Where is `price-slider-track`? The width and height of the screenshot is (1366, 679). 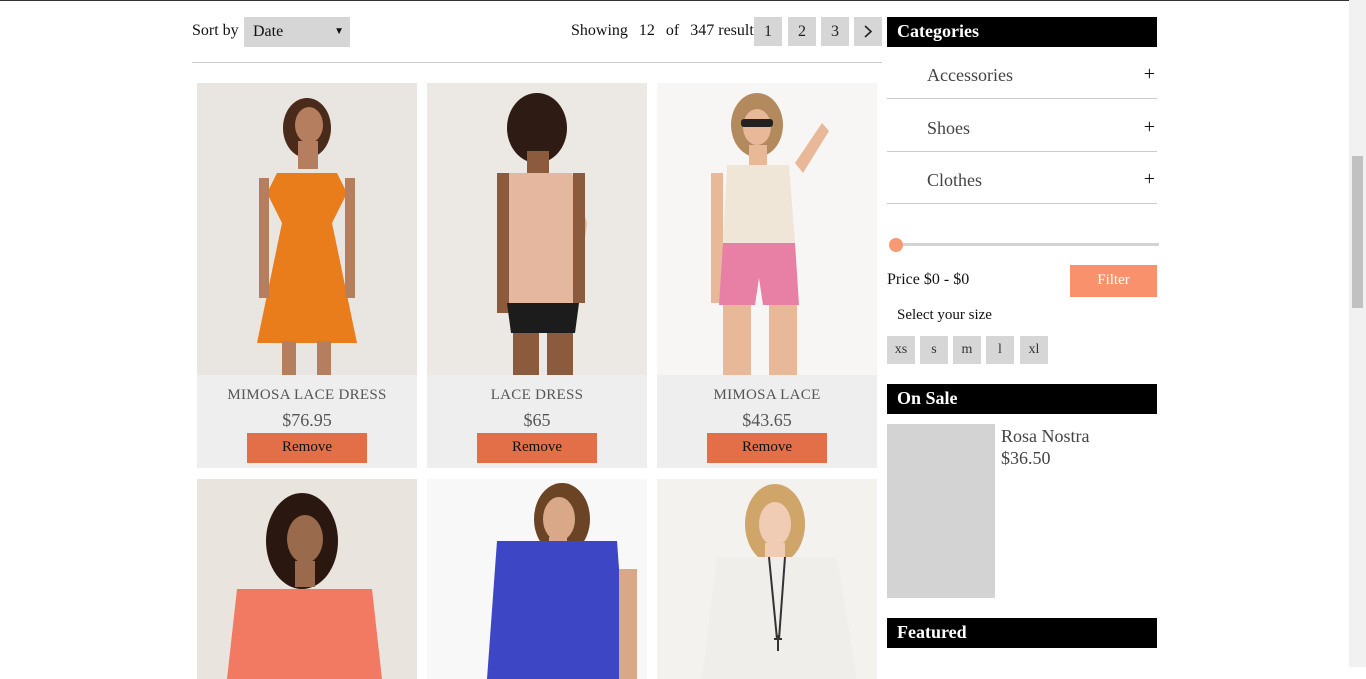
price-slider-track is located at coordinates (1025, 244).